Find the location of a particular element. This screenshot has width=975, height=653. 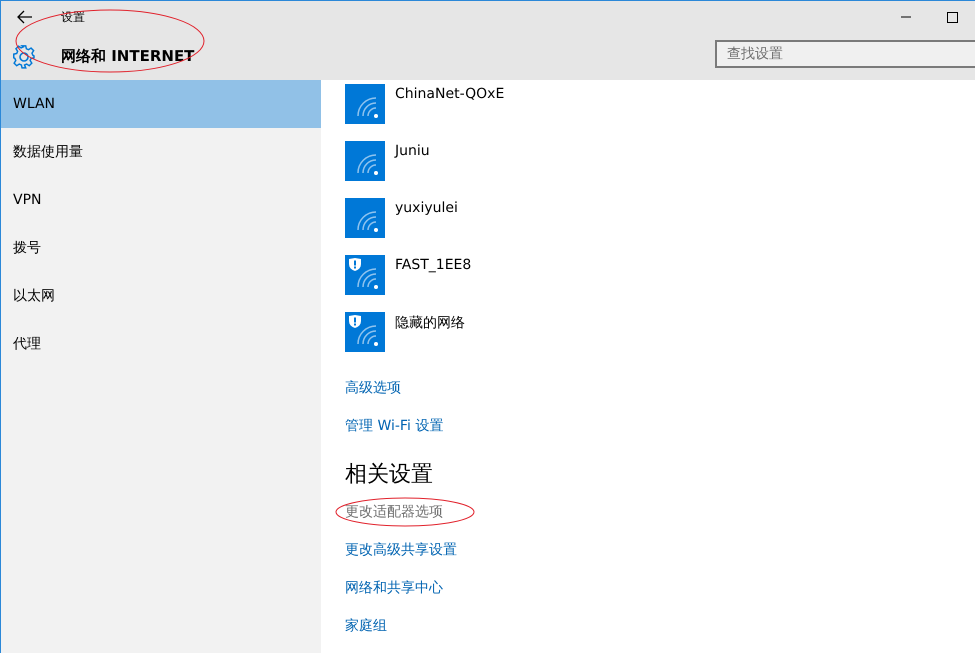

section-heading: 相关设置 is located at coordinates (389, 475).